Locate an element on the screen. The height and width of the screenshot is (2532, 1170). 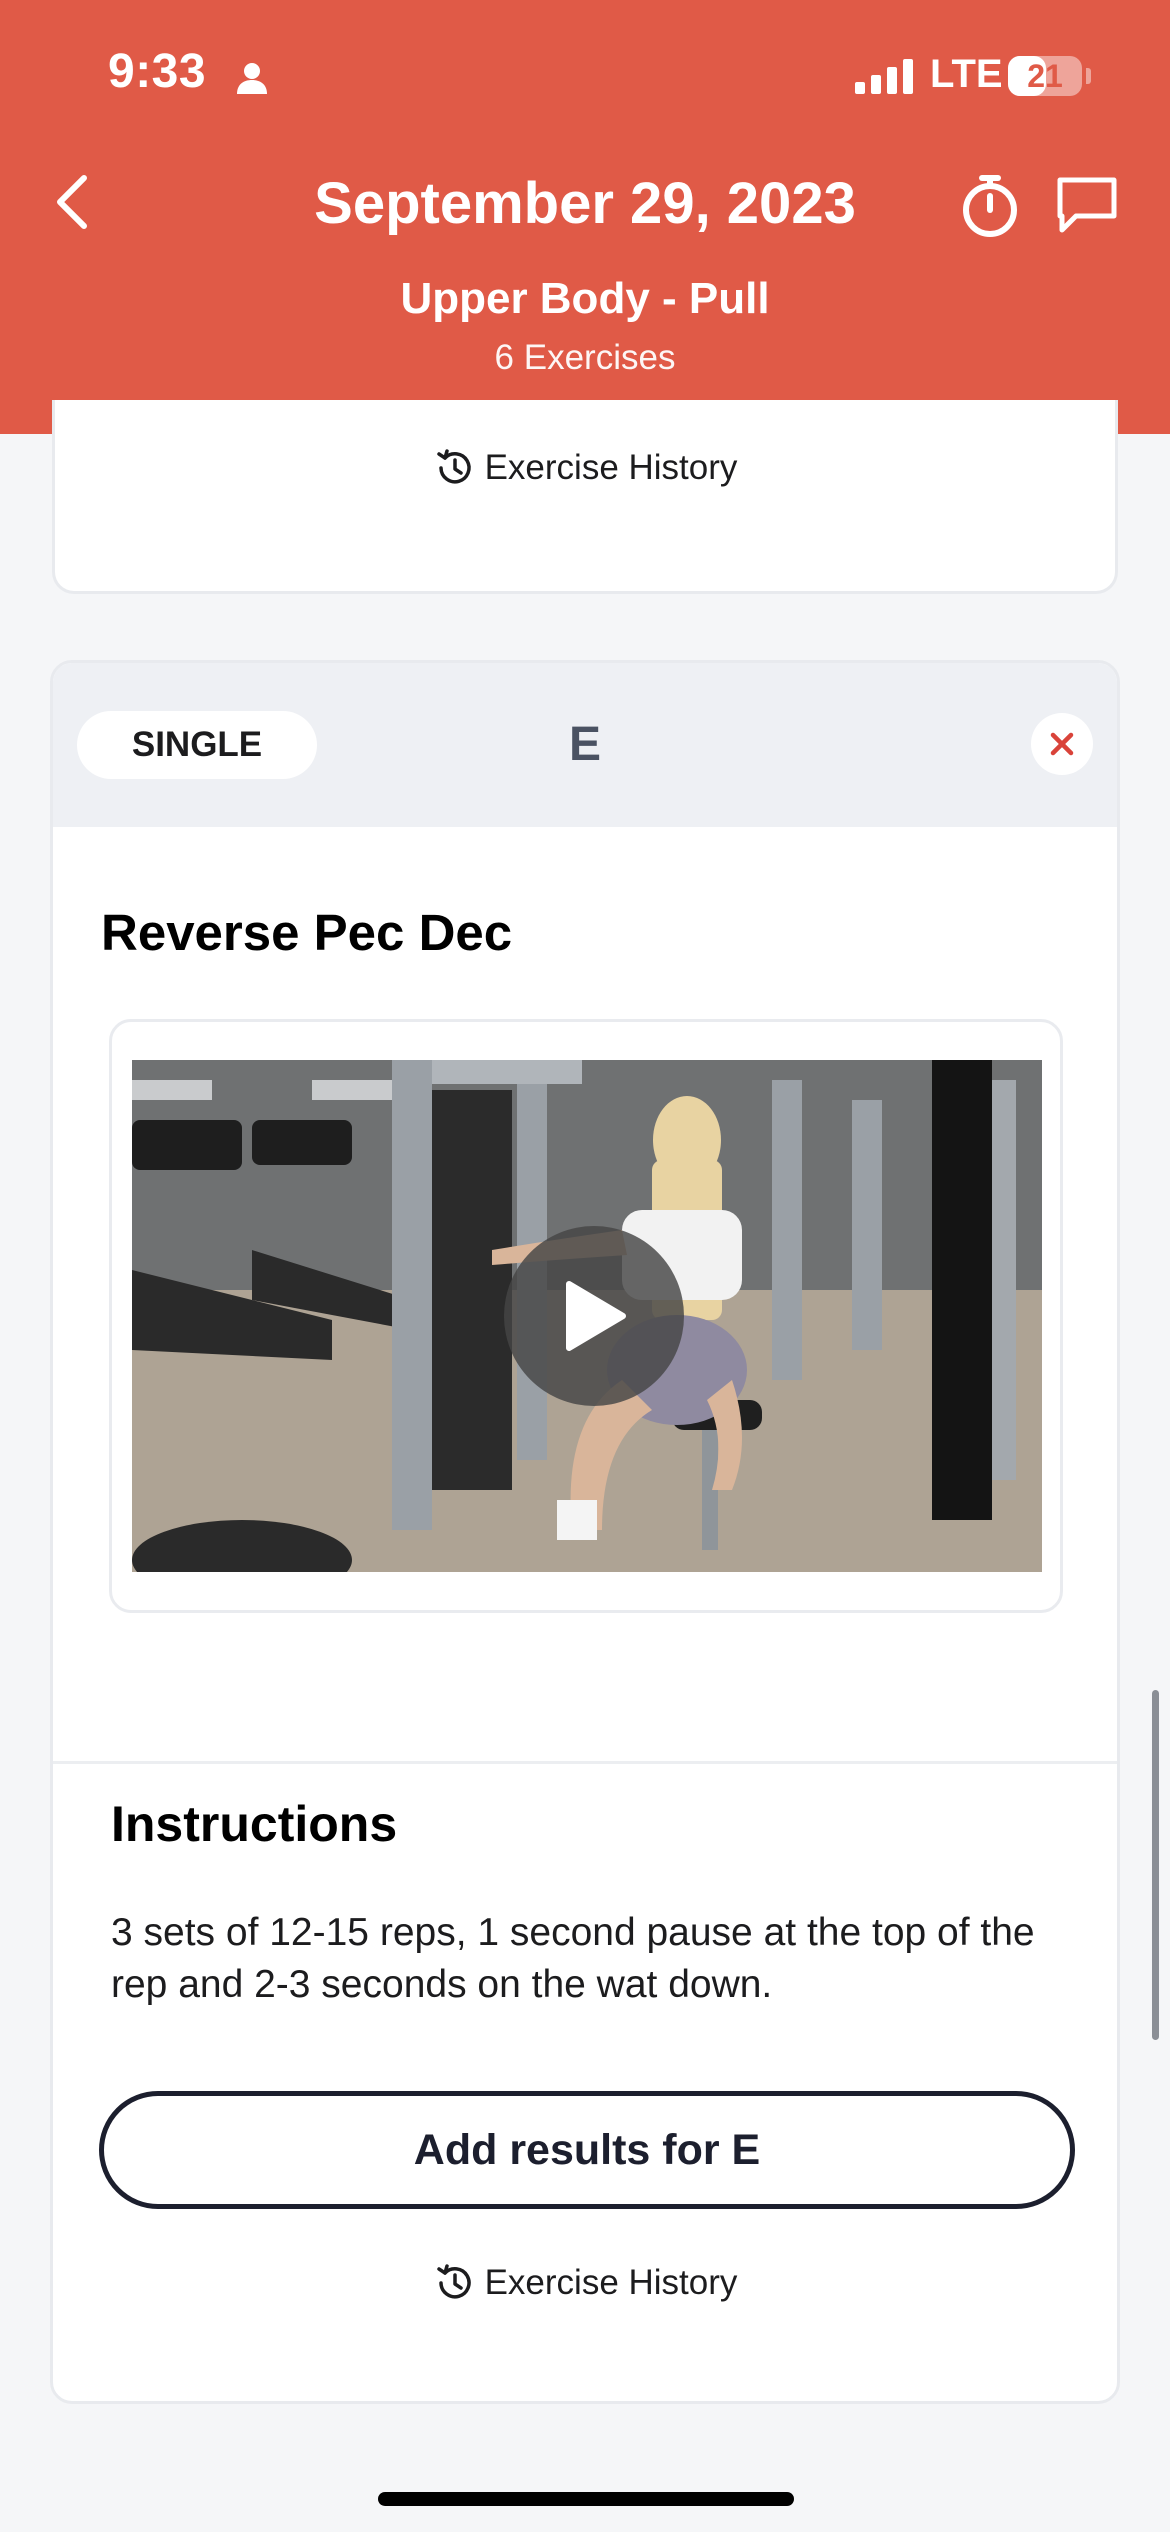
exercise-letter: E is located at coordinates (584, 744).